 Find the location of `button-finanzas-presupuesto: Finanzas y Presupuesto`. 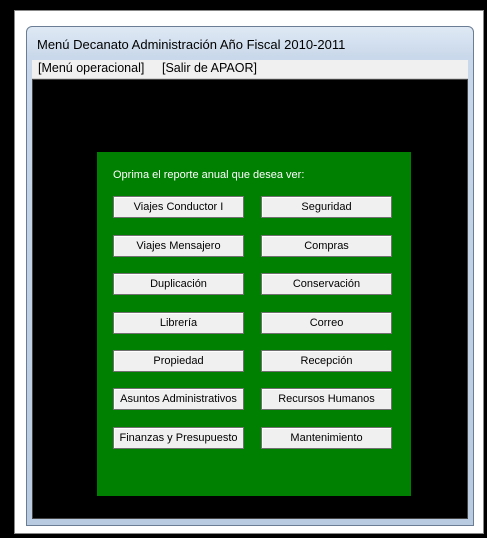

button-finanzas-presupuesto: Finanzas y Presupuesto is located at coordinates (178, 438).